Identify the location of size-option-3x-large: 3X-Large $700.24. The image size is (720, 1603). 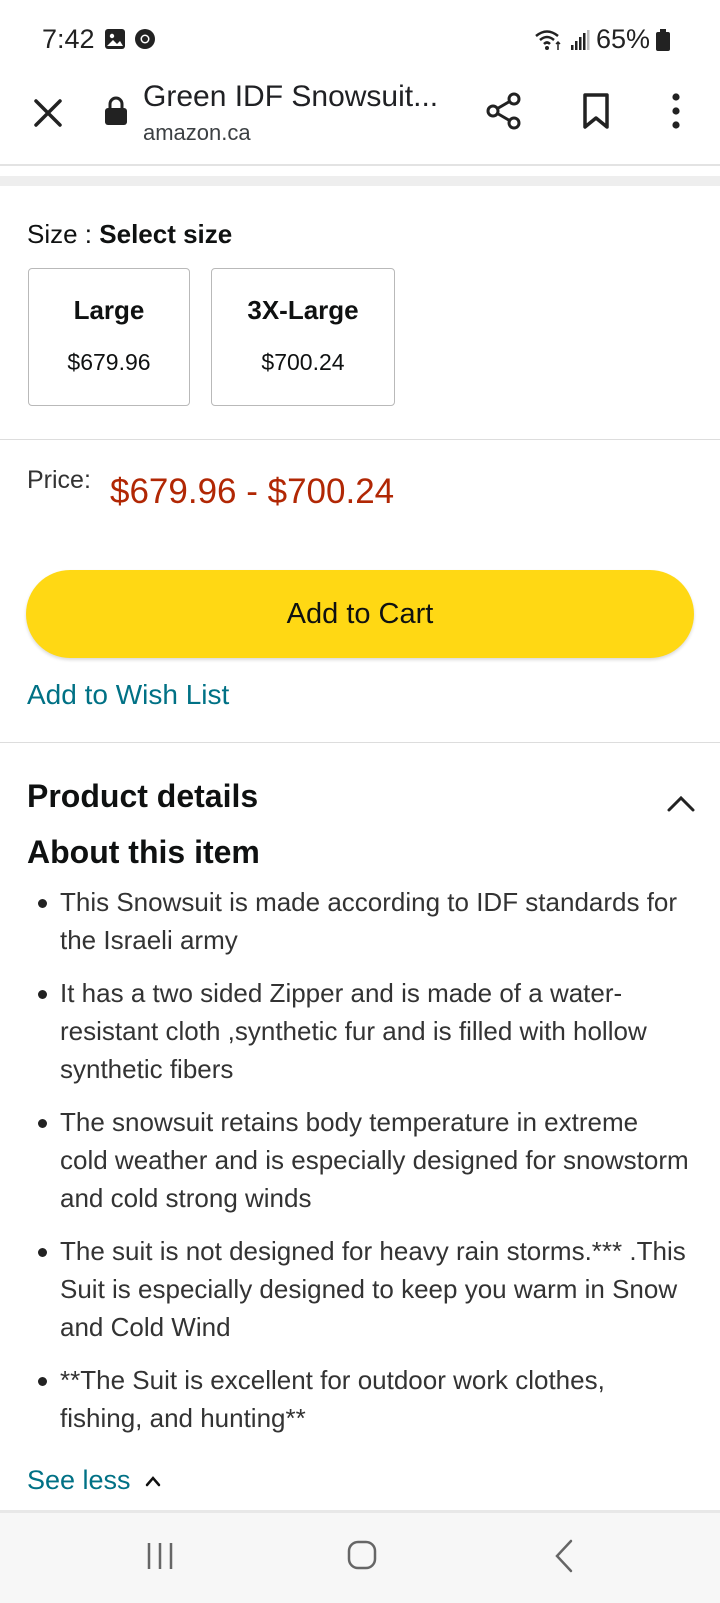
(303, 337).